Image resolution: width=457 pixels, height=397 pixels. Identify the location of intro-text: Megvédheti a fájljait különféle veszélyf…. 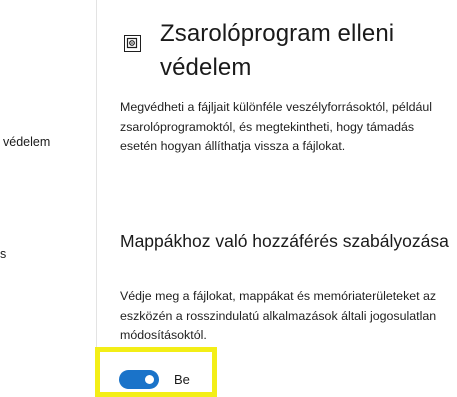
(276, 126).